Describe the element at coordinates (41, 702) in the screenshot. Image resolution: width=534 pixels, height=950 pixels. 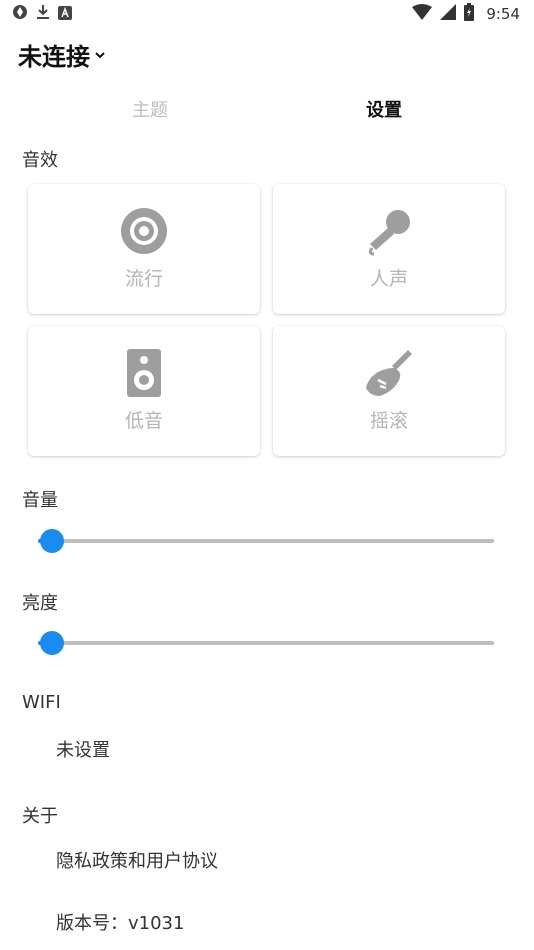
I see `wifi-title: WIFI` at that location.